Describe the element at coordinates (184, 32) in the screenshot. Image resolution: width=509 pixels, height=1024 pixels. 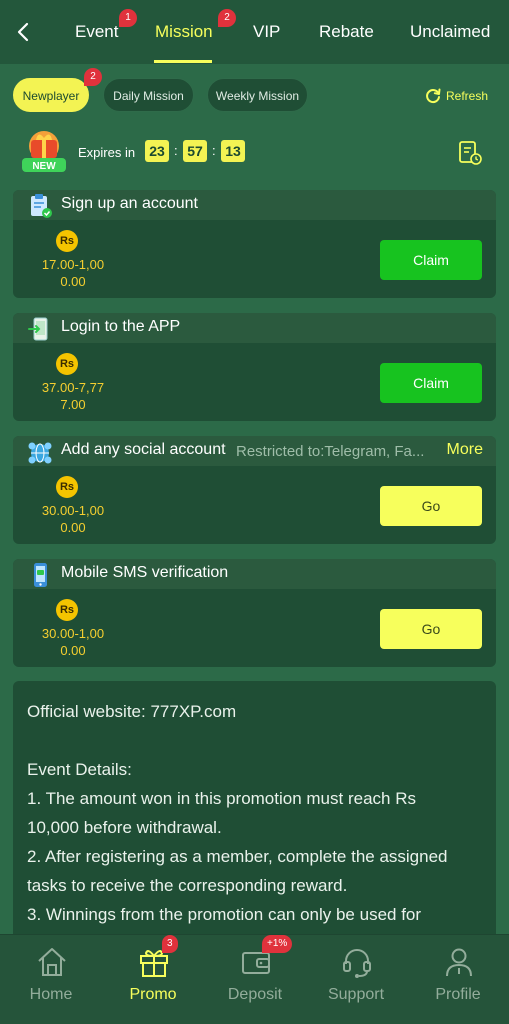
I see `tab-mission: Mission` at that location.